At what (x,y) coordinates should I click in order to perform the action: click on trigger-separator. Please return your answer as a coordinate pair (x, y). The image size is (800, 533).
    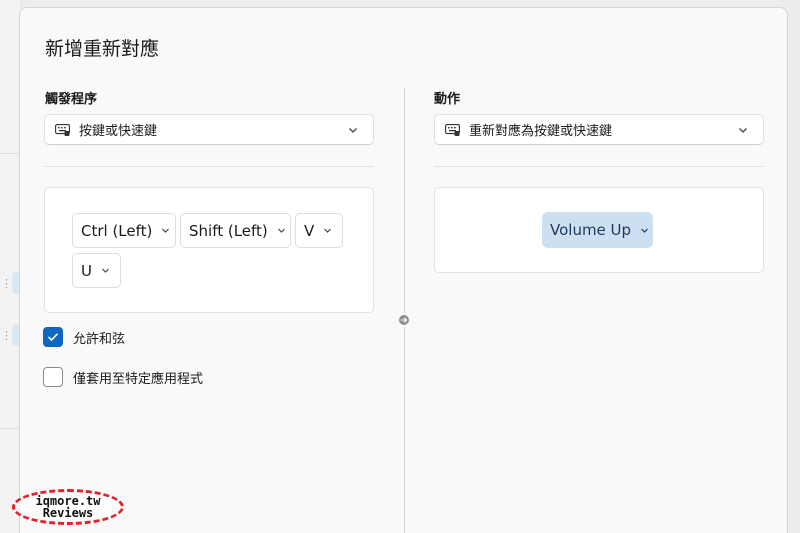
    Looking at the image, I should click on (209, 166).